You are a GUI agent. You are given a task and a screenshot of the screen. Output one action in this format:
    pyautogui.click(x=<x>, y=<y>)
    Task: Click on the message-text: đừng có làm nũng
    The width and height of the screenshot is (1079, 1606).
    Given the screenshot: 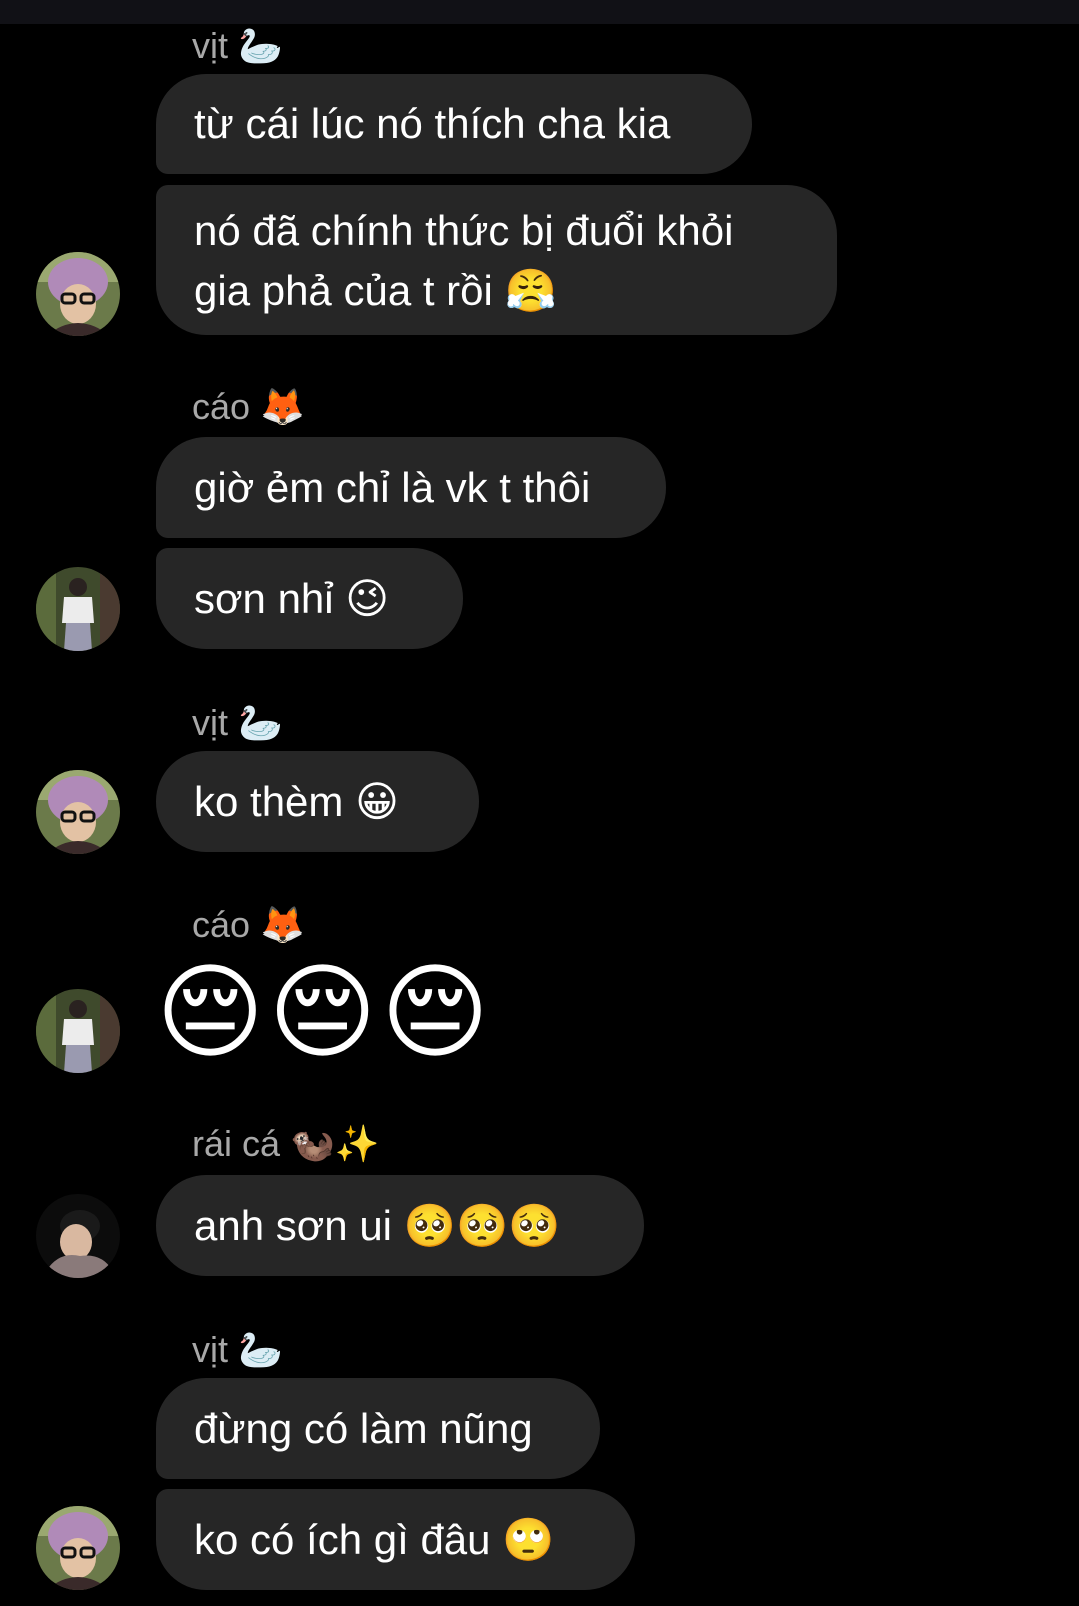 What is the action you would take?
    pyautogui.click(x=363, y=1428)
    